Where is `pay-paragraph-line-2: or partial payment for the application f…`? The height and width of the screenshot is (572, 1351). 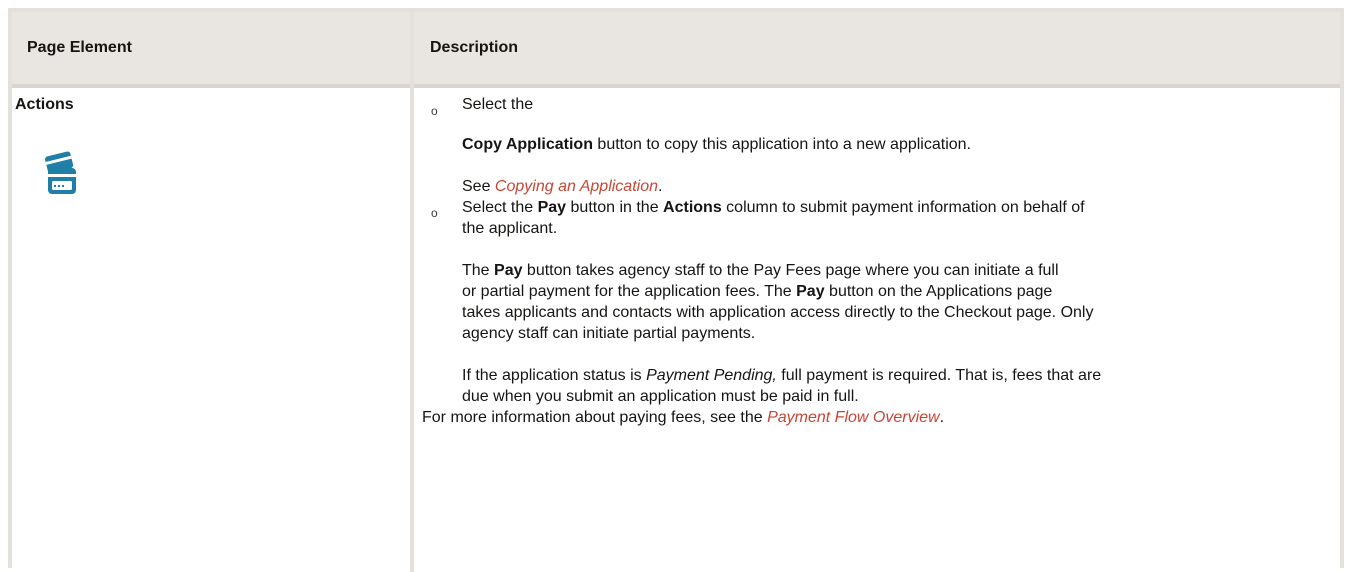 pay-paragraph-line-2: or partial payment for the application f… is located at coordinates (757, 291).